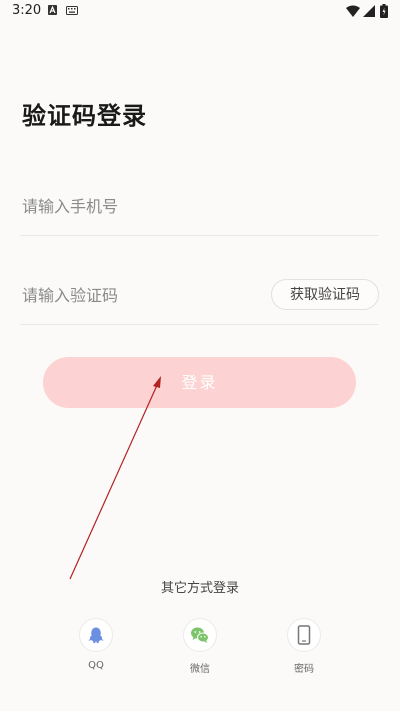 The image size is (400, 711). Describe the element at coordinates (199, 382) in the screenshot. I see `login-button: 登录` at that location.